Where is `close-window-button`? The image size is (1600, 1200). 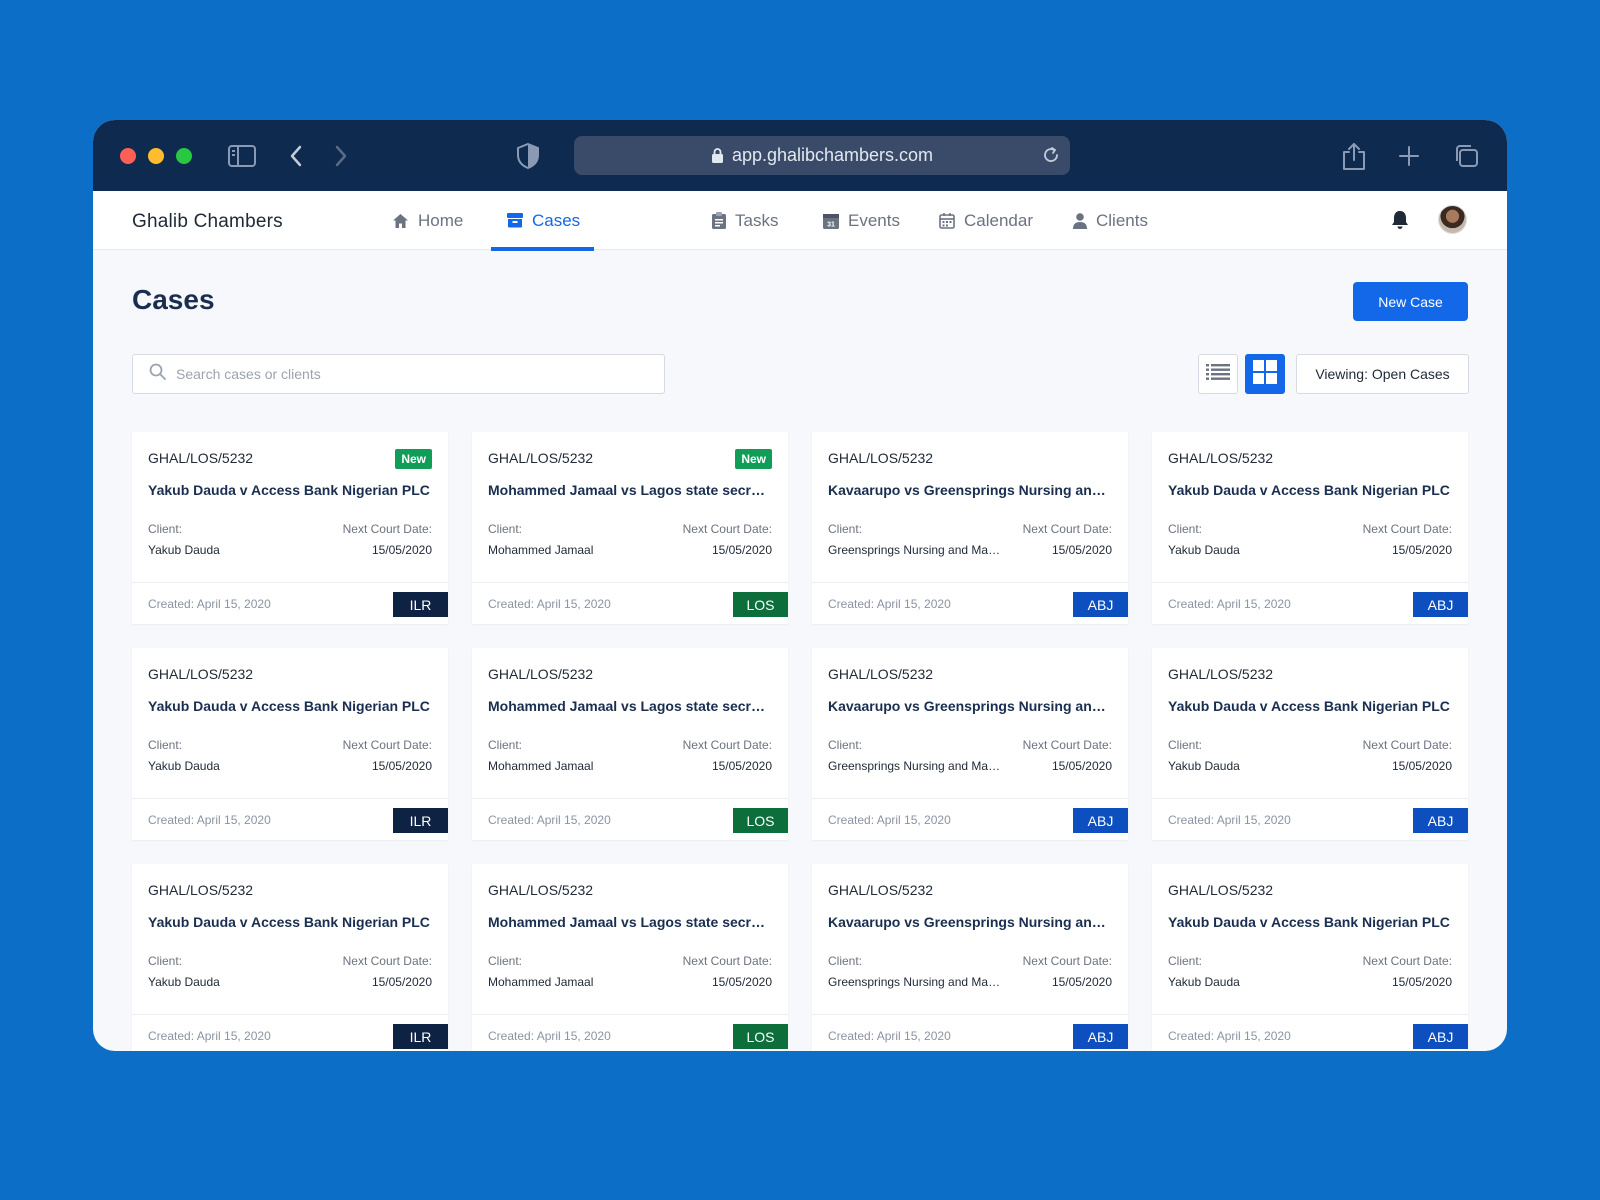 close-window-button is located at coordinates (128, 156).